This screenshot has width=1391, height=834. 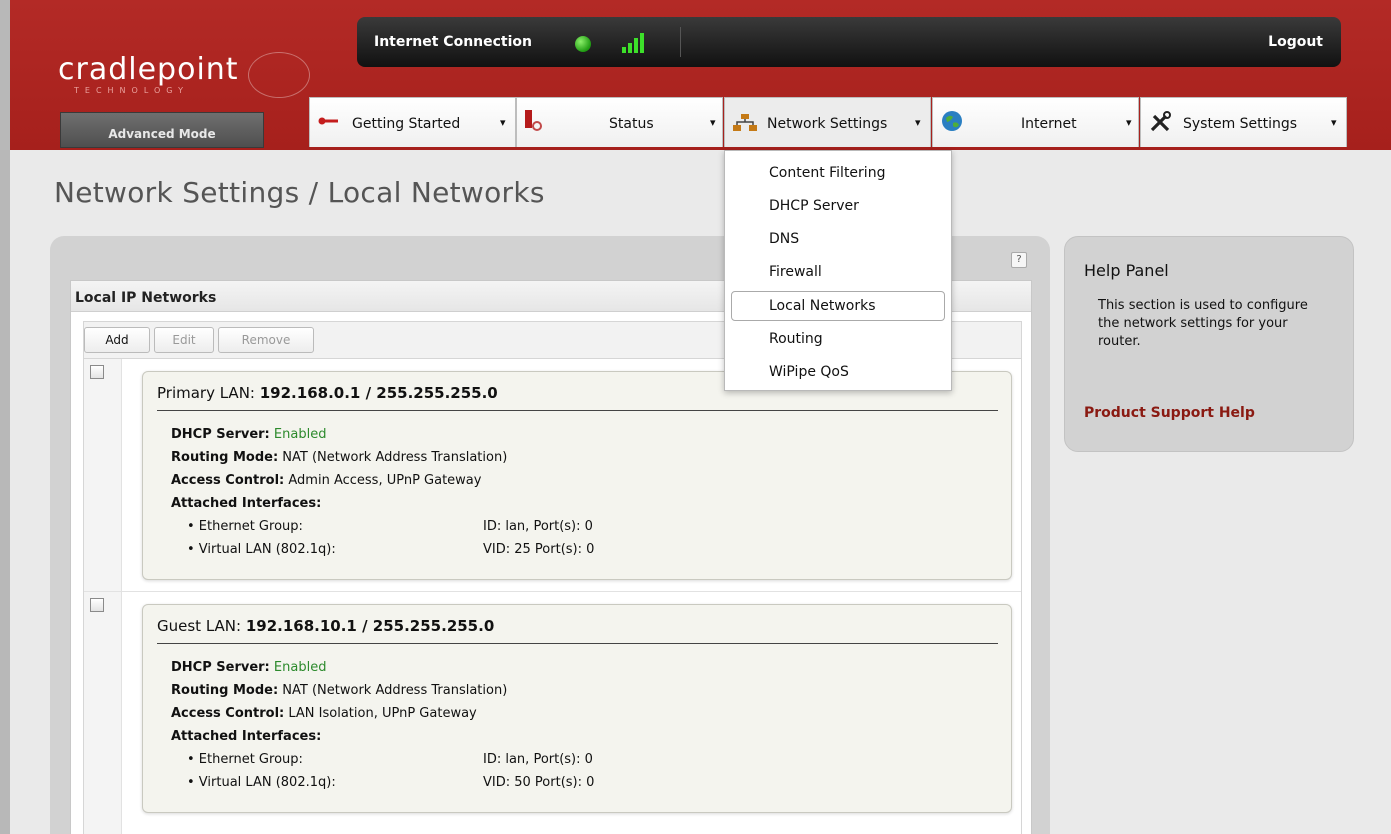 I want to click on tab-system-settings: System Settings ▾, so click(x=1243, y=122).